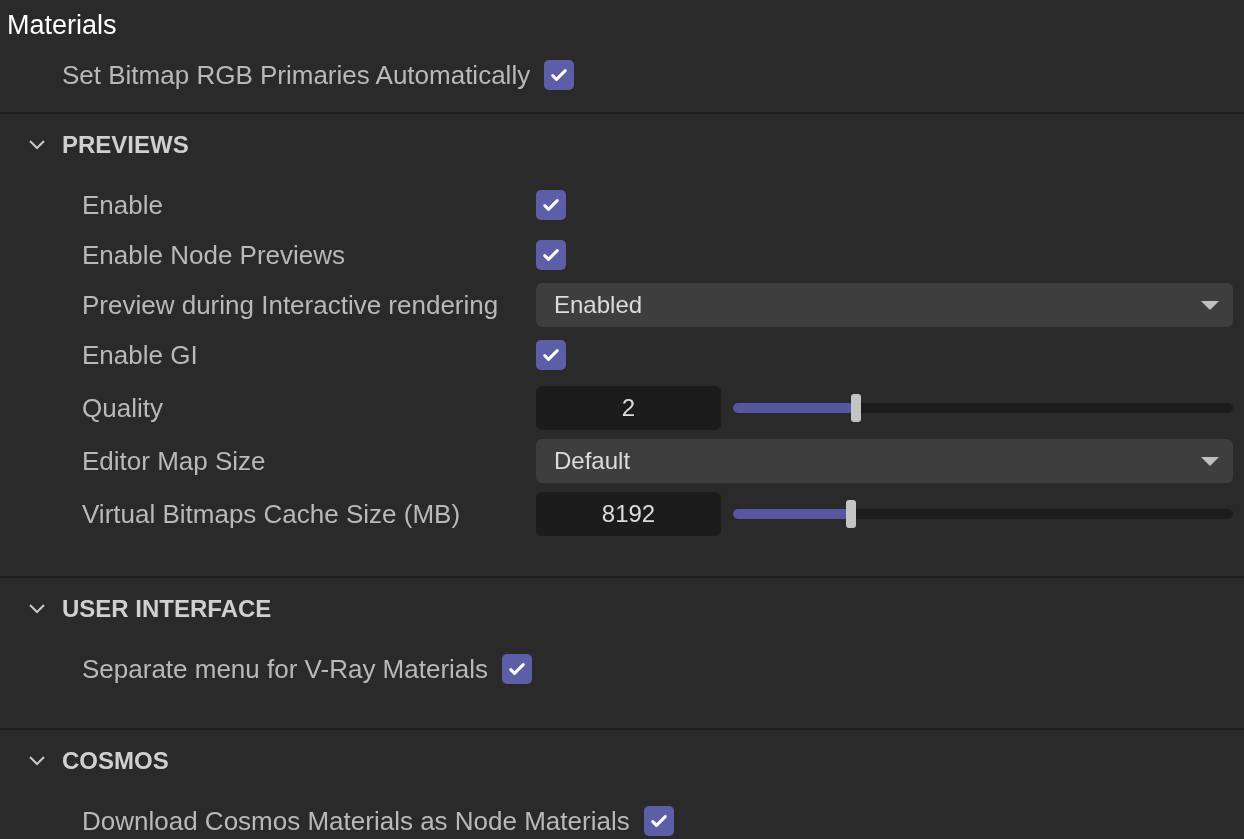 The width and height of the screenshot is (1244, 839). I want to click on number-field: 8192, so click(628, 514).